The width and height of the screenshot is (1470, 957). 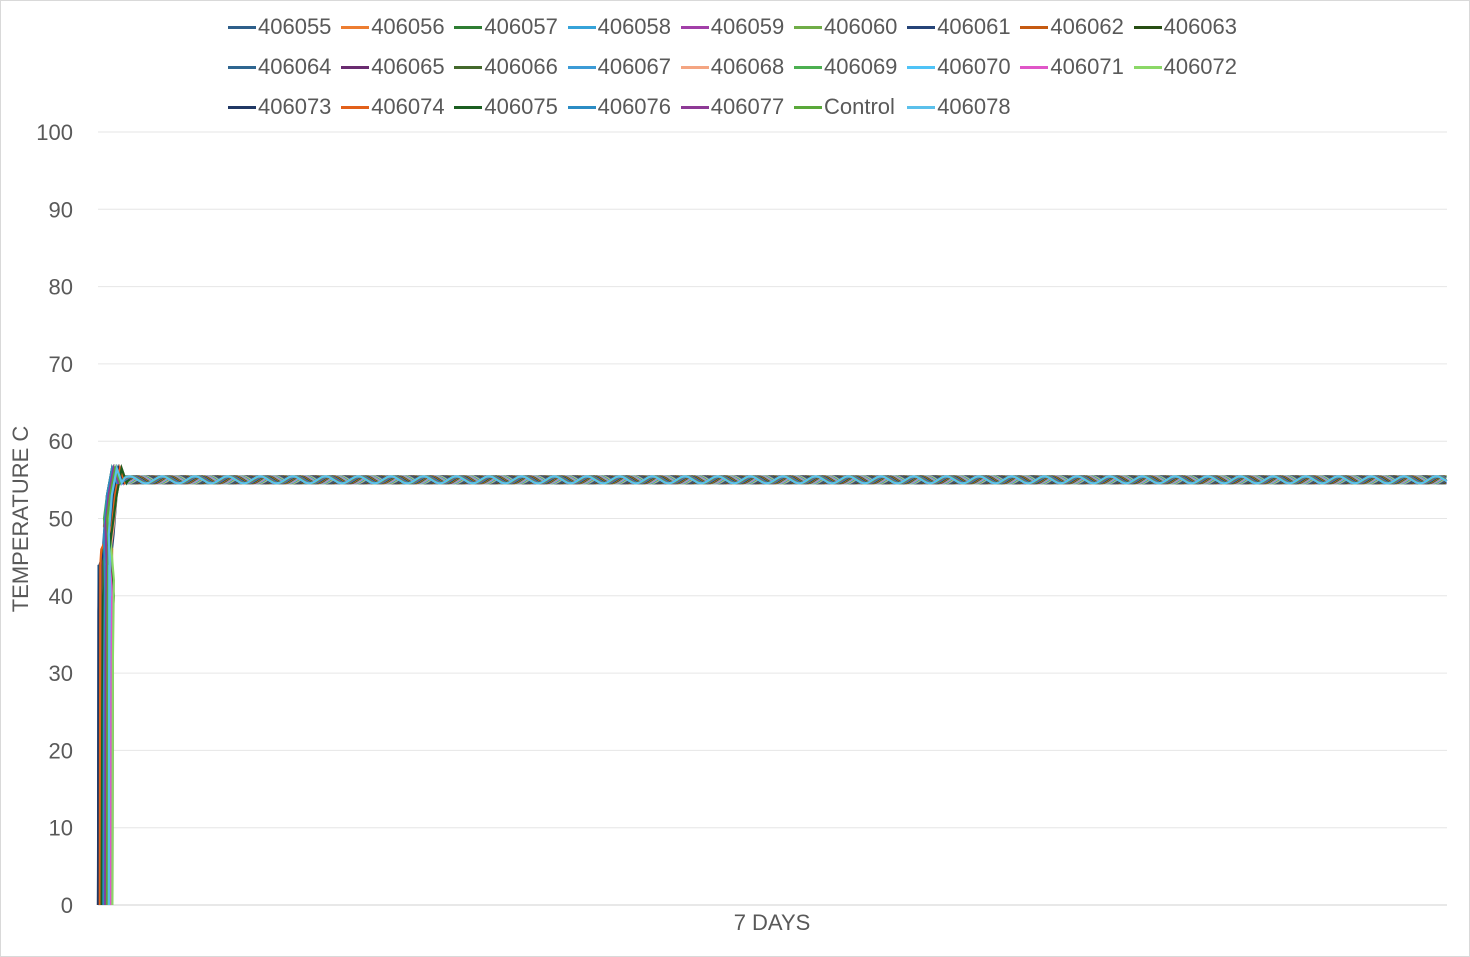 I want to click on y-tick-label: 0, so click(x=67, y=905).